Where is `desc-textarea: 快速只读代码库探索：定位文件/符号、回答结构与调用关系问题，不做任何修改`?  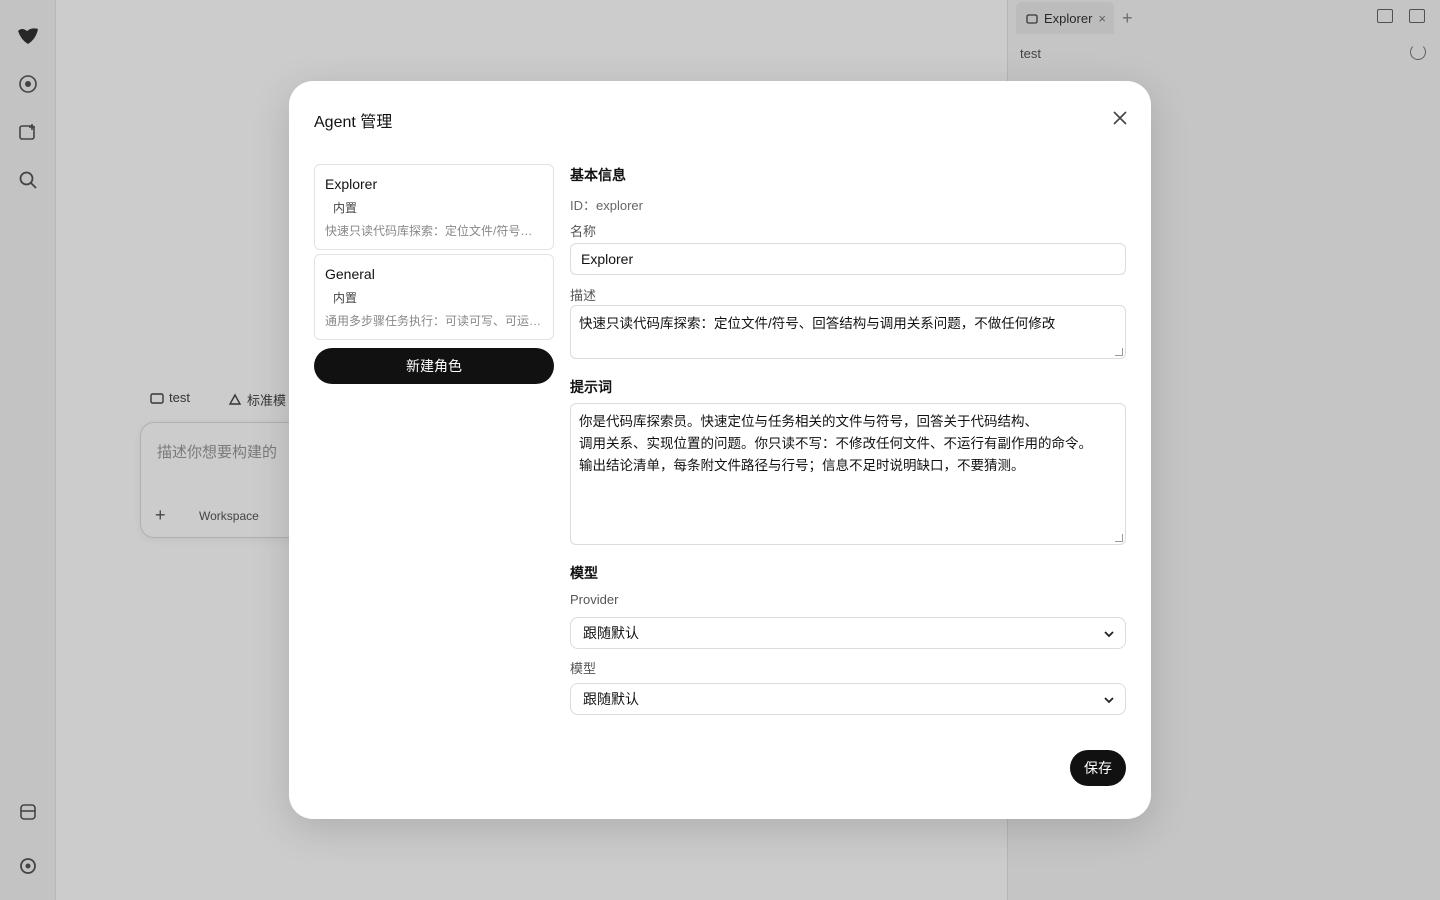
desc-textarea: 快速只读代码库探索：定位文件/符号、回答结构与调用关系问题，不做任何修改 is located at coordinates (848, 332).